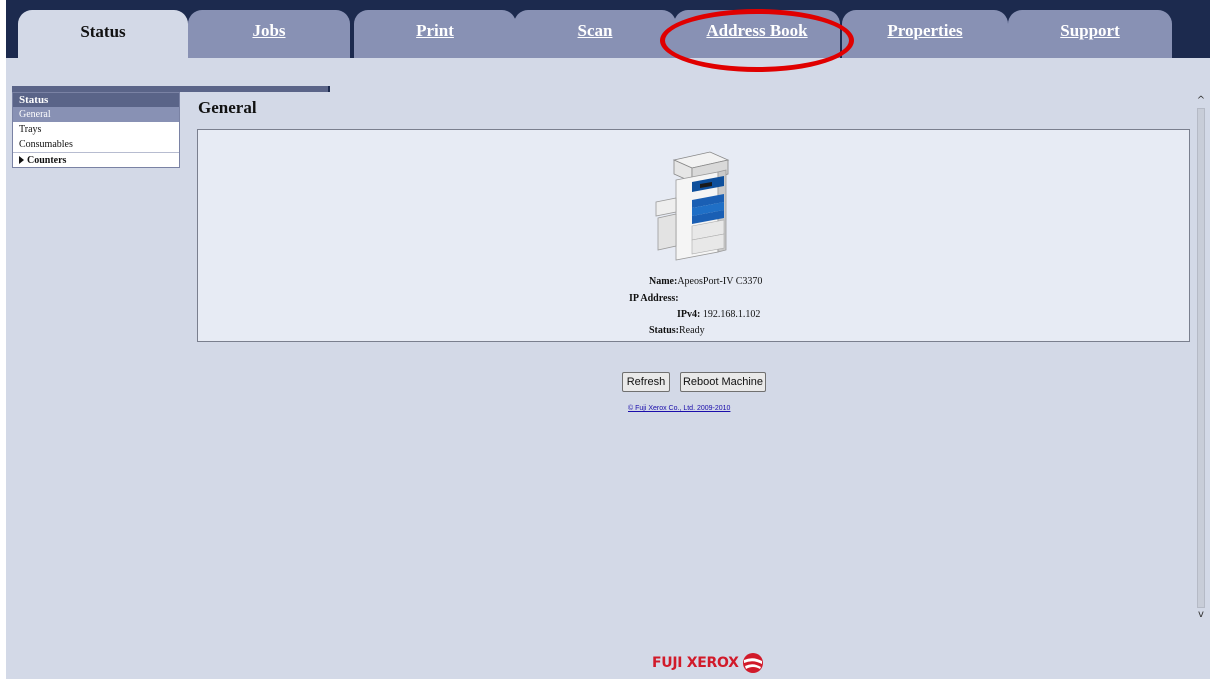 The width and height of the screenshot is (1210, 679). What do you see at coordinates (46, 144) in the screenshot?
I see `sidebar-item-label: Consumables` at bounding box center [46, 144].